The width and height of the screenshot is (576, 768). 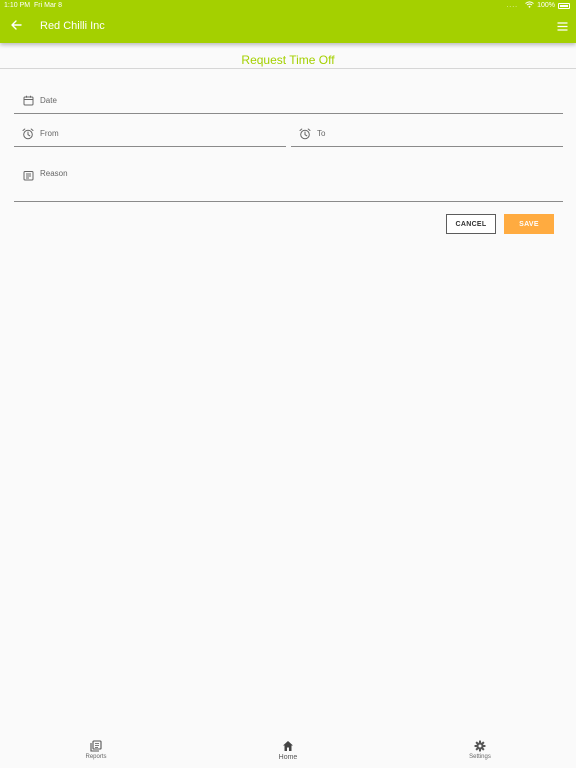 I want to click on reason-label: Reason, so click(x=54, y=173).